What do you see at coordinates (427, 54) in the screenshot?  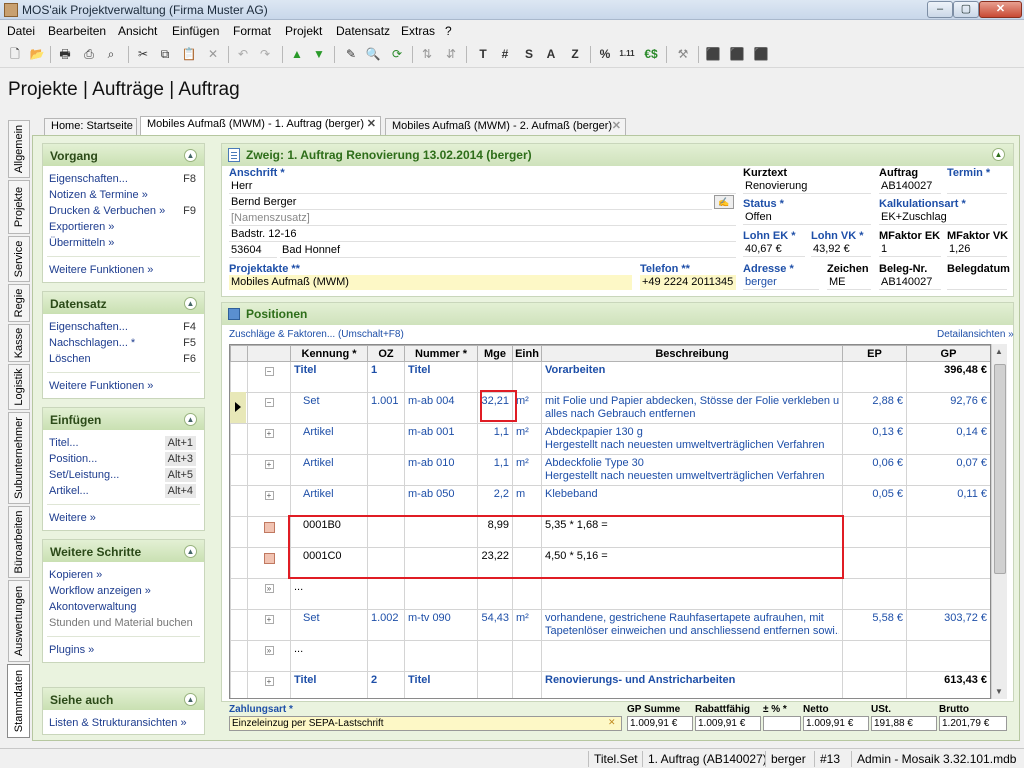 I see `sort-asc-icon: ⇅` at bounding box center [427, 54].